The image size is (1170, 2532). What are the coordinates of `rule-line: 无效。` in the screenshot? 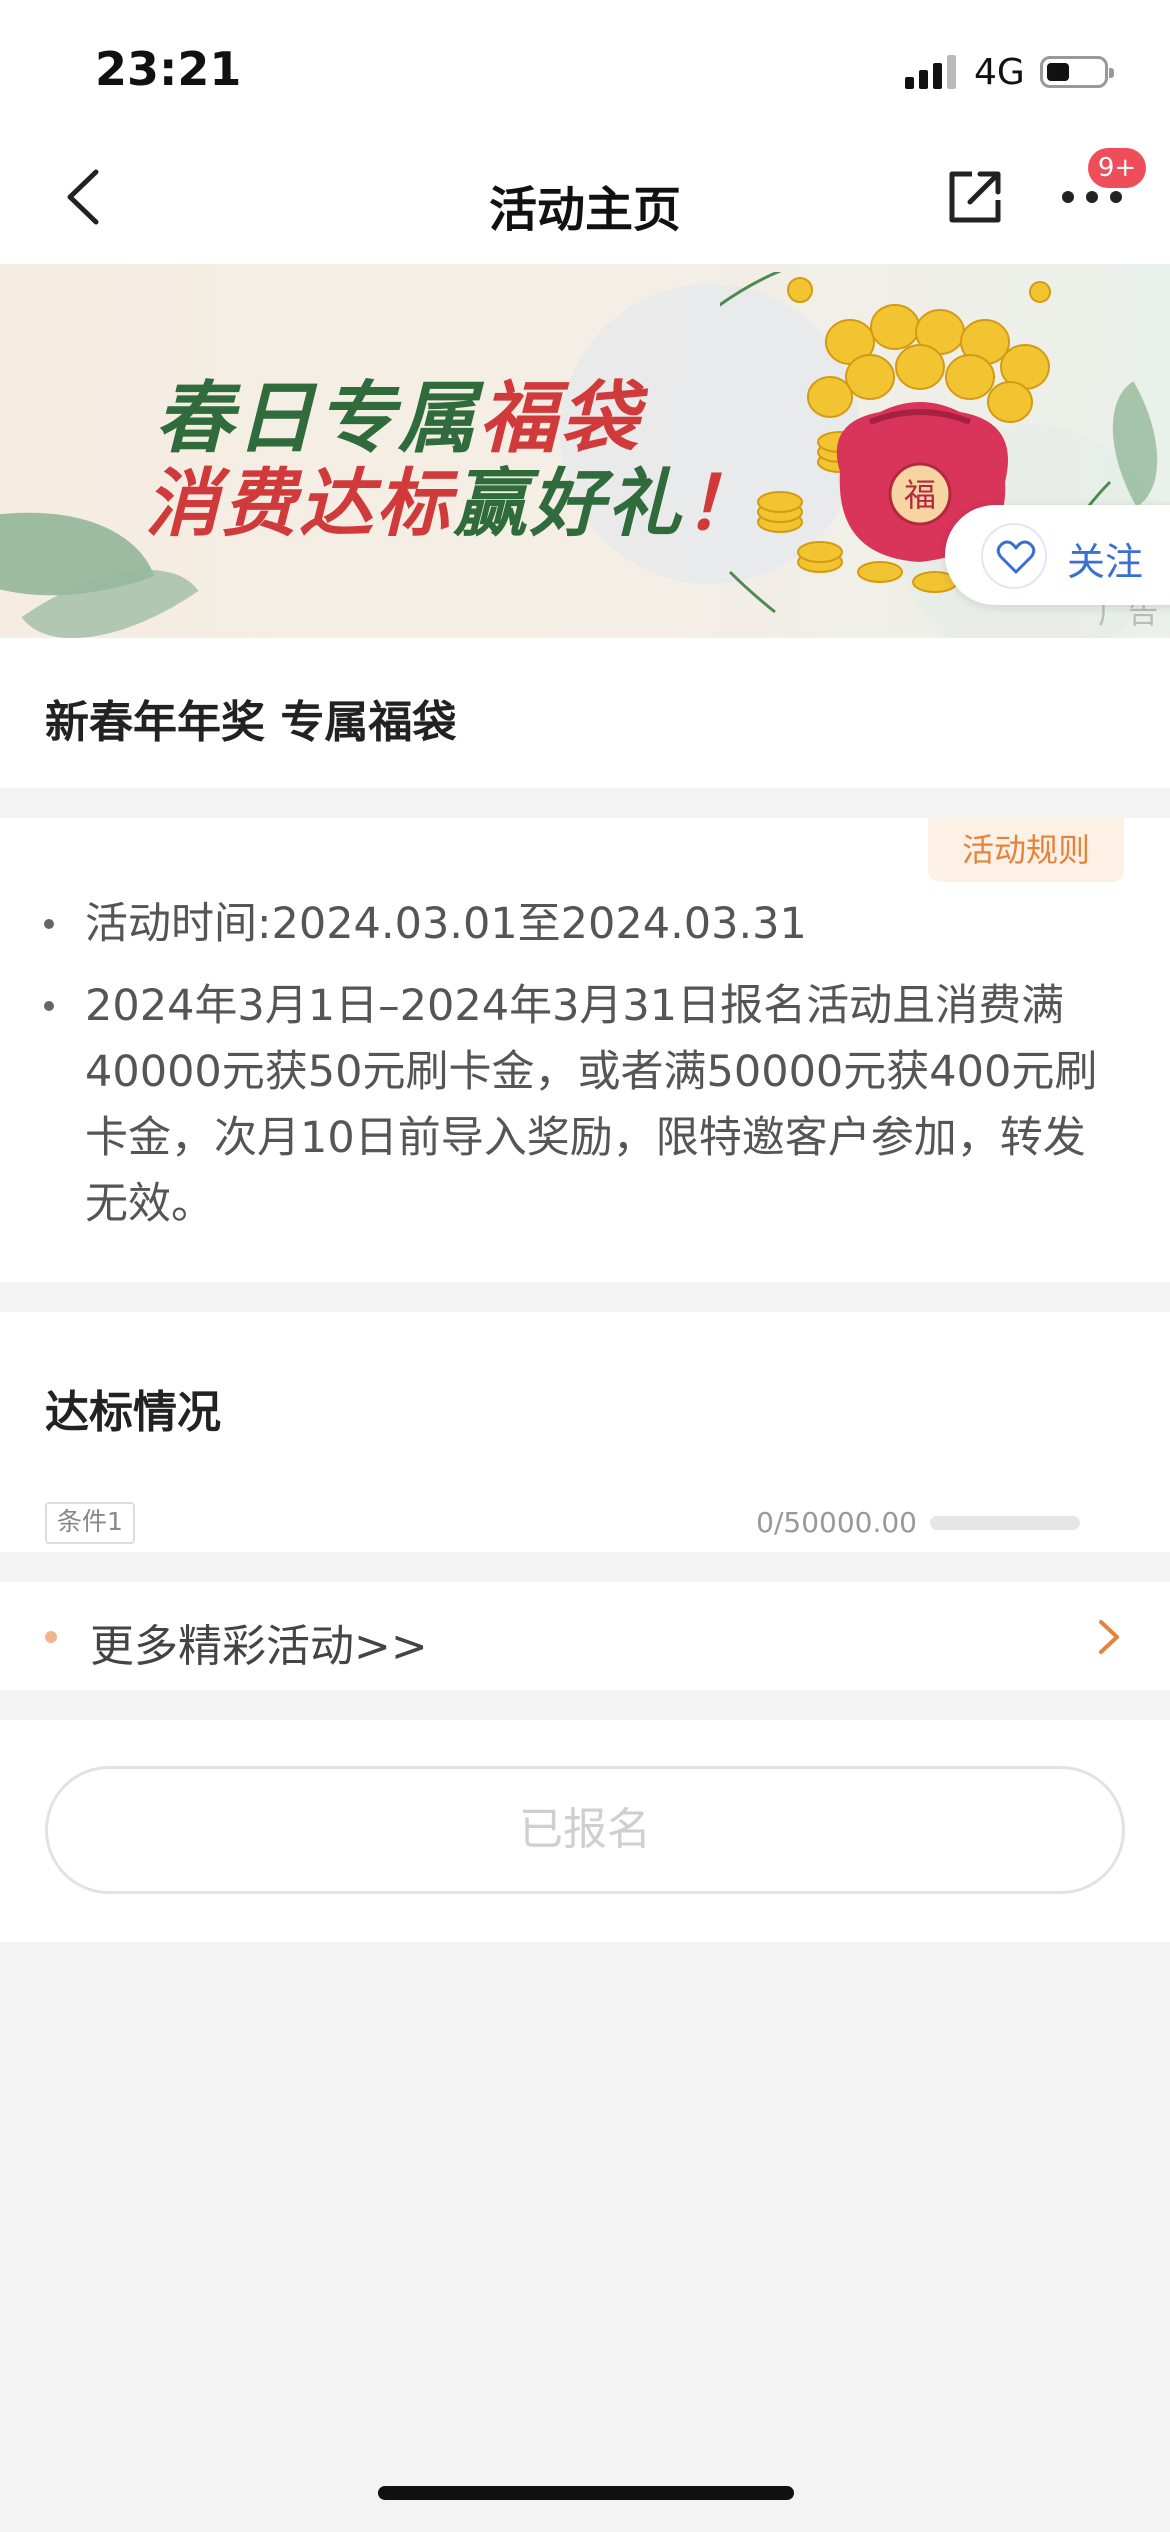 It's located at (149, 1204).